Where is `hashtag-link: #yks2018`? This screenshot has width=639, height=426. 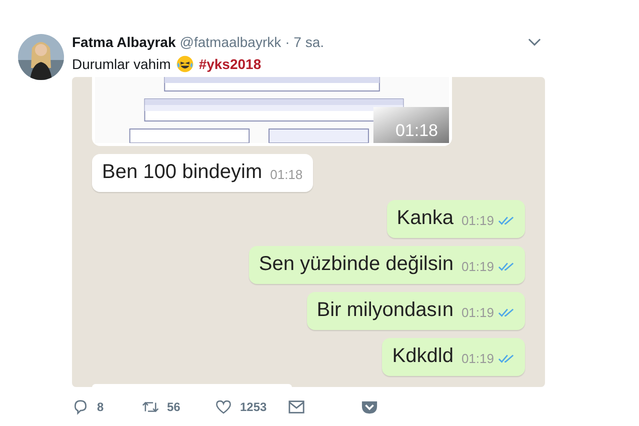
hashtag-link: #yks2018 is located at coordinates (230, 64).